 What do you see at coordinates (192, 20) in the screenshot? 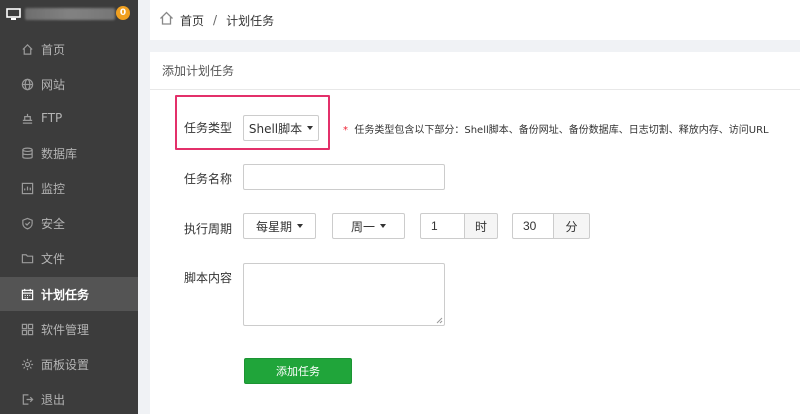
I see `breadcrumb-home: 首页` at bounding box center [192, 20].